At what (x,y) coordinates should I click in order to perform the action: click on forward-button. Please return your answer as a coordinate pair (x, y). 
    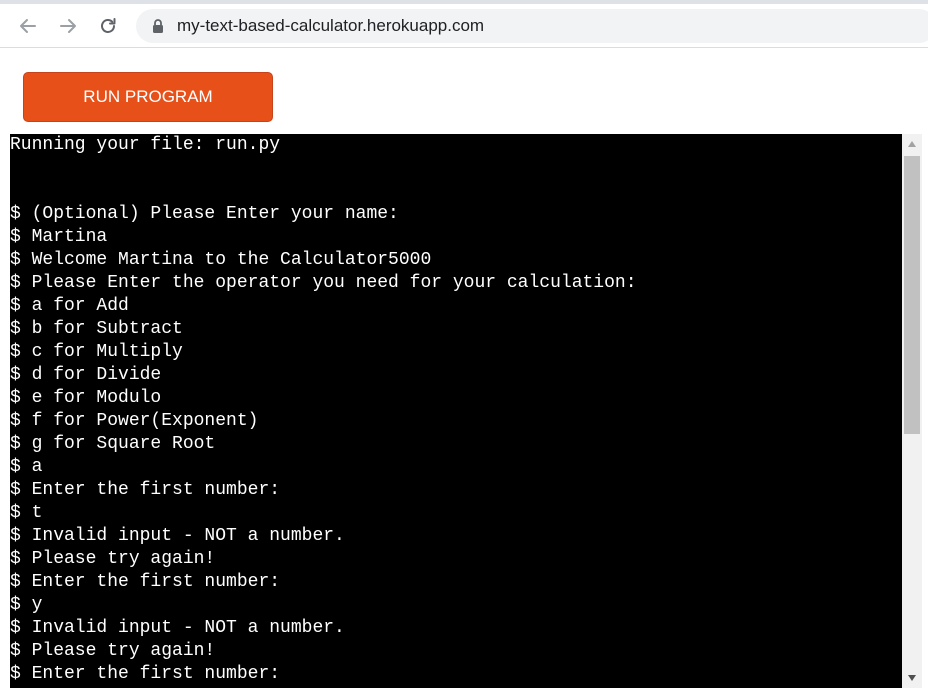
    Looking at the image, I should click on (68, 26).